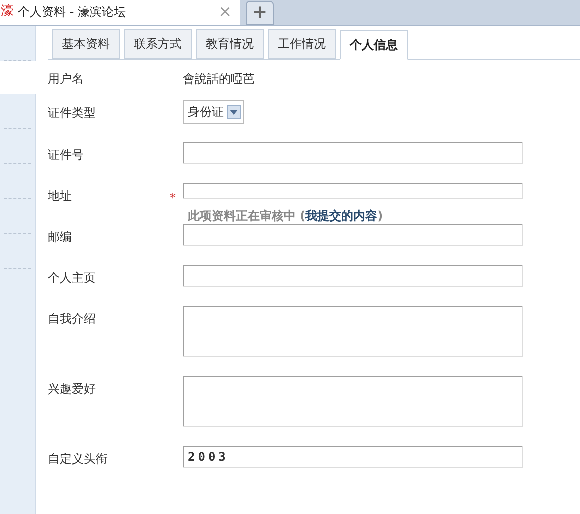 The height and width of the screenshot is (514, 580). I want to click on tab-title: 个人资料 - 濠滨论坛, so click(72, 12).